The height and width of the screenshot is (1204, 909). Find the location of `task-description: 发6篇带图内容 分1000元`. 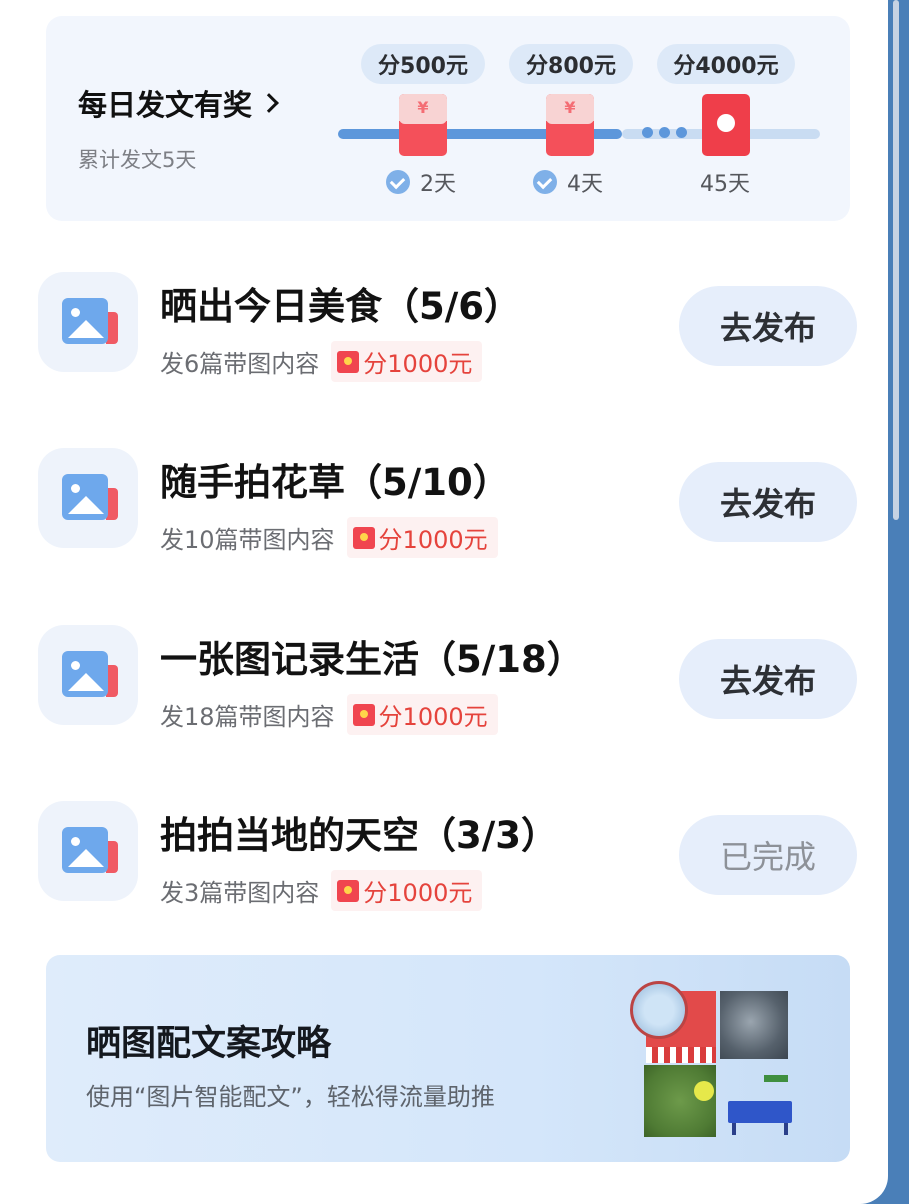

task-description: 发6篇带图内容 分1000元 is located at coordinates (321, 361).